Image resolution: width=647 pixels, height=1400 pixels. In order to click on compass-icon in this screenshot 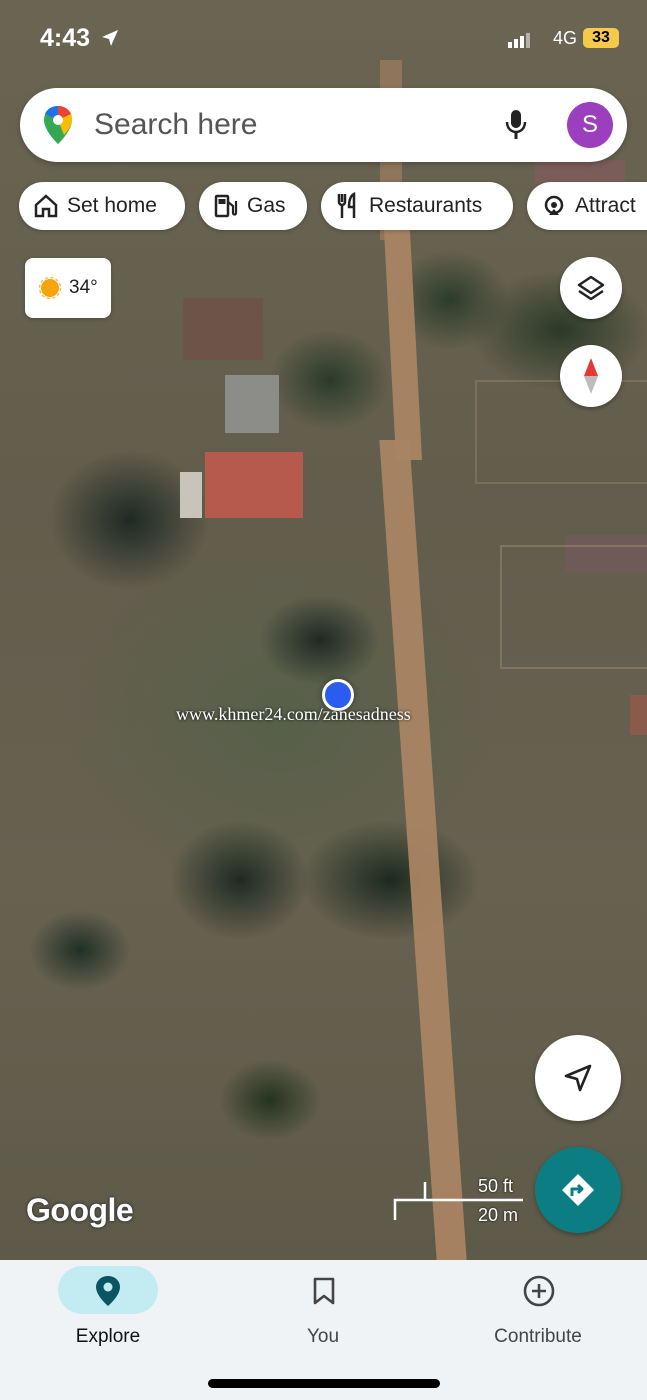, I will do `click(591, 376)`.